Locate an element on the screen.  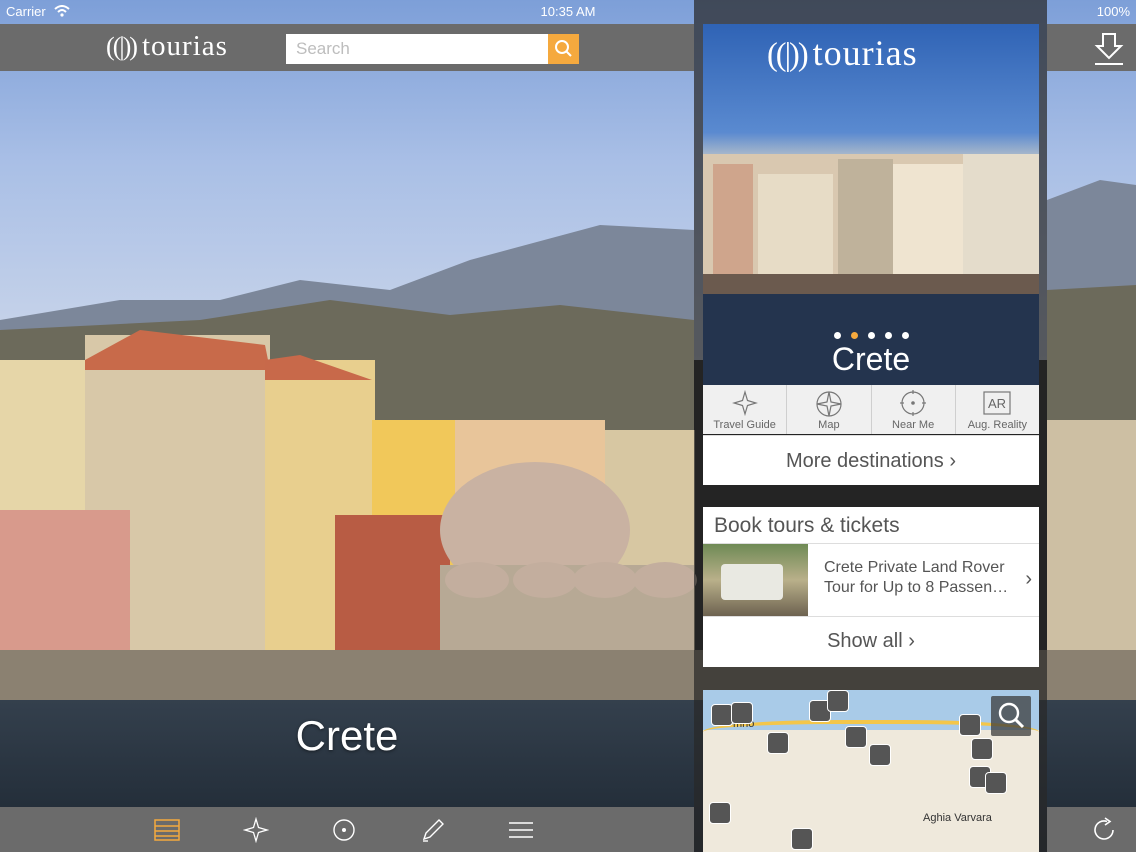
compass-icon is located at coordinates (829, 404).